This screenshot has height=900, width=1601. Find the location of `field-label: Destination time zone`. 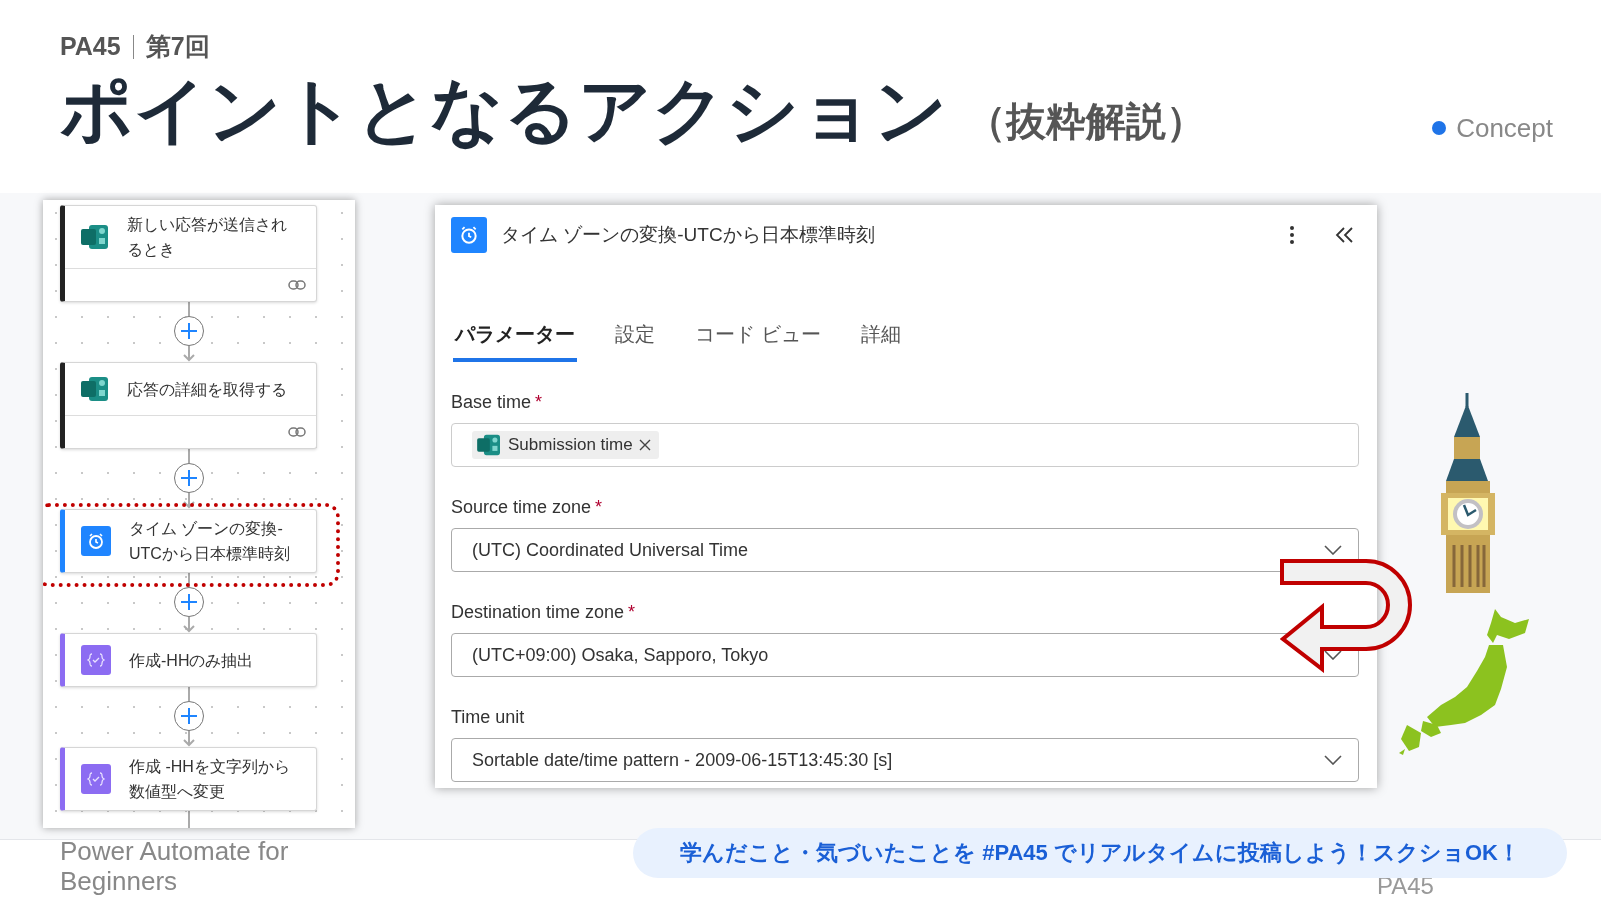

field-label: Destination time zone is located at coordinates (538, 612).